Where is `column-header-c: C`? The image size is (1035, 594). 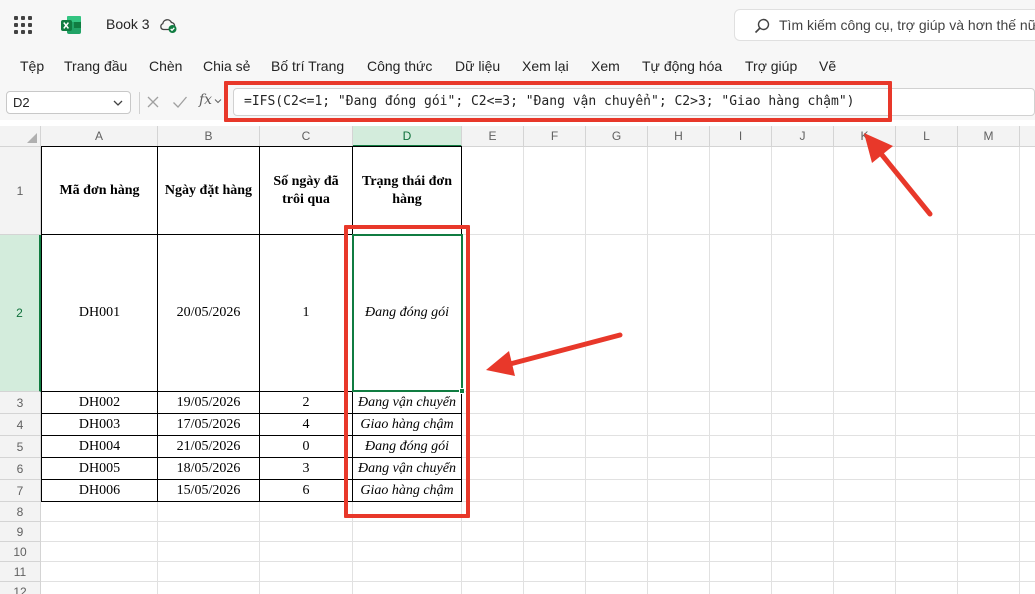
column-header-c: C is located at coordinates (306, 136).